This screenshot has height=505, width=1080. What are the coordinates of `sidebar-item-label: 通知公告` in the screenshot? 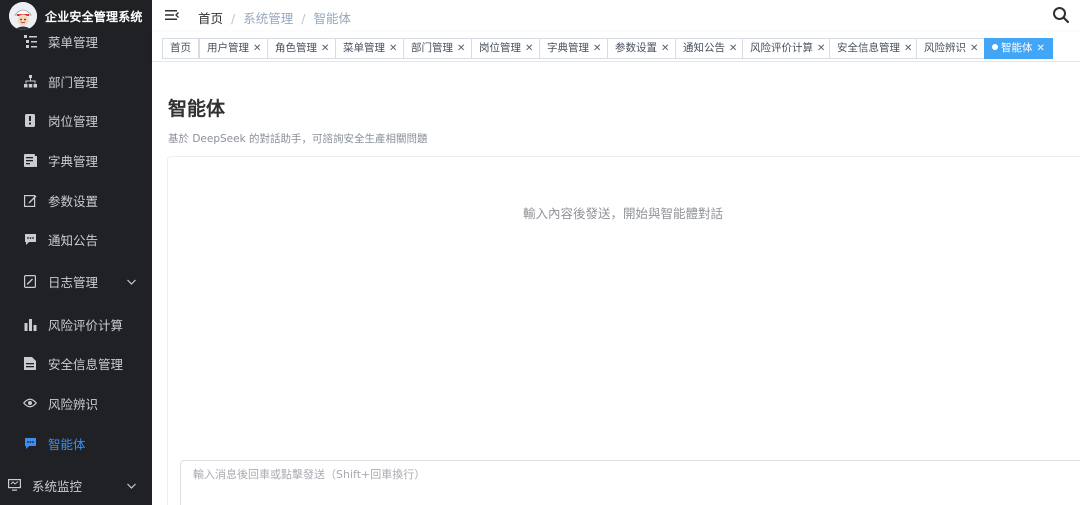 It's located at (73, 240).